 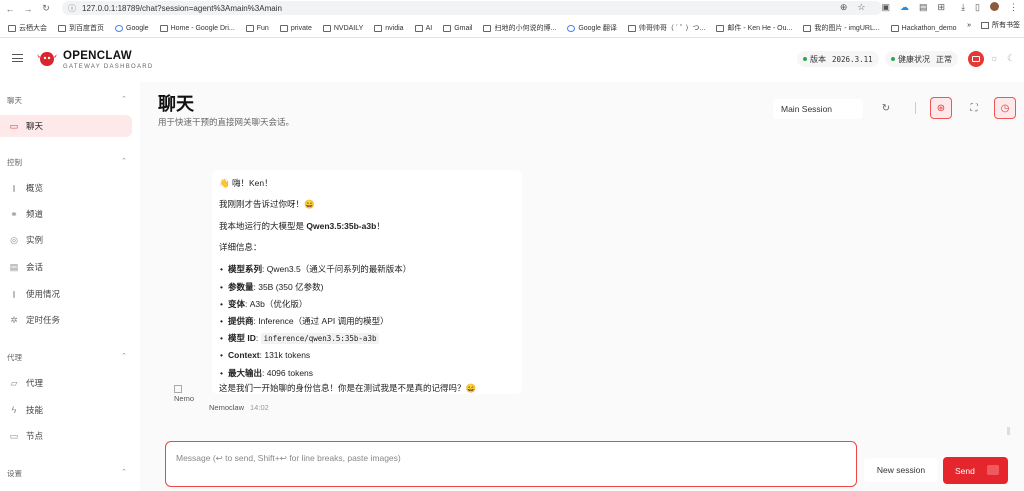 I want to click on sidebar-item-channels: ⚭ 频道, so click(x=66, y=214).